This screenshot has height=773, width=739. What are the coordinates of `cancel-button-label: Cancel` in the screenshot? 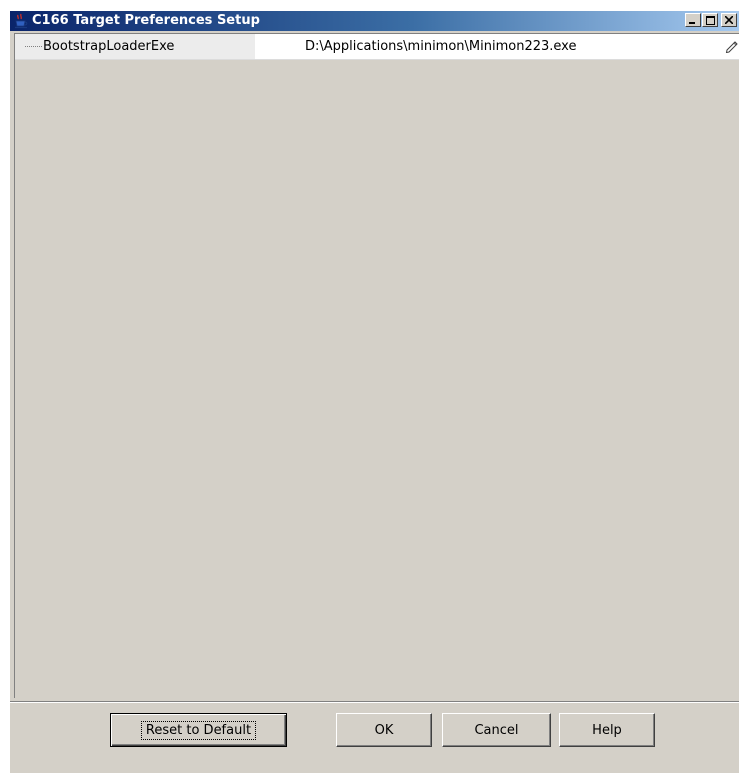 It's located at (496, 730).